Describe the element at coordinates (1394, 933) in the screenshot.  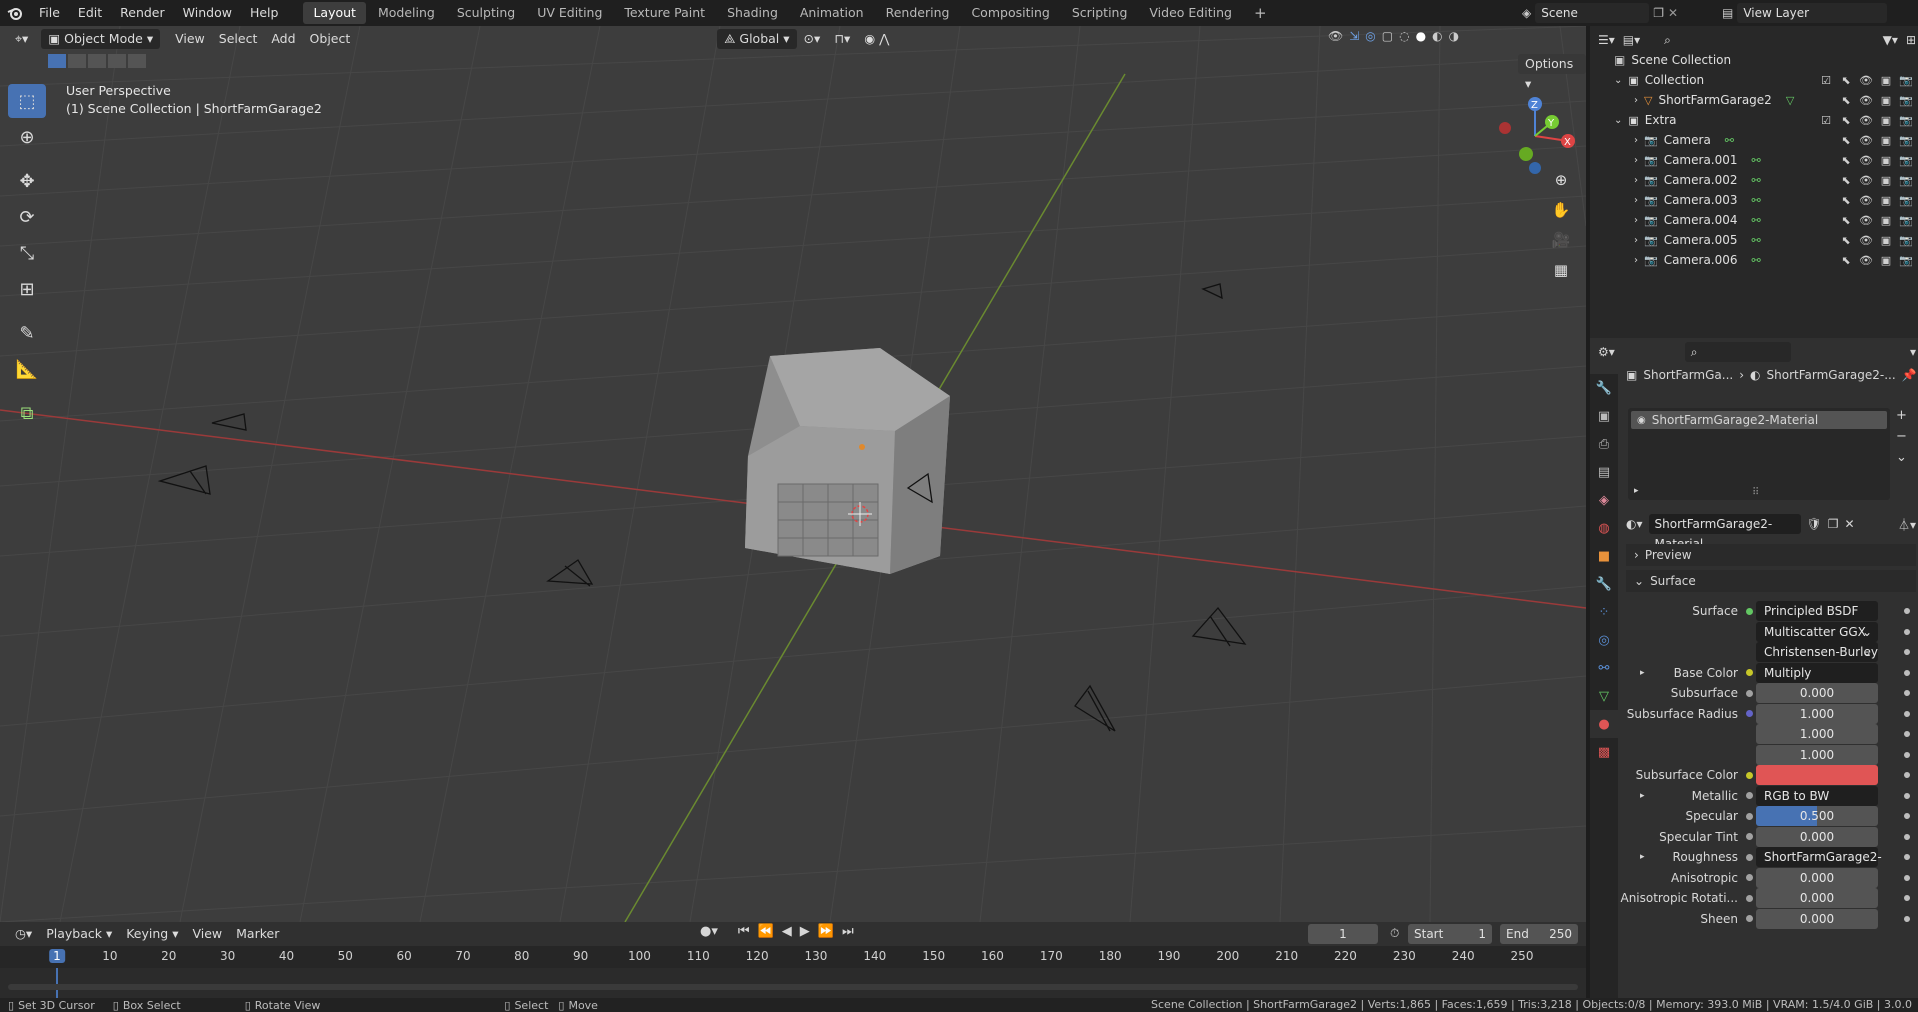
I see `preview-range-icon: ⏱` at that location.